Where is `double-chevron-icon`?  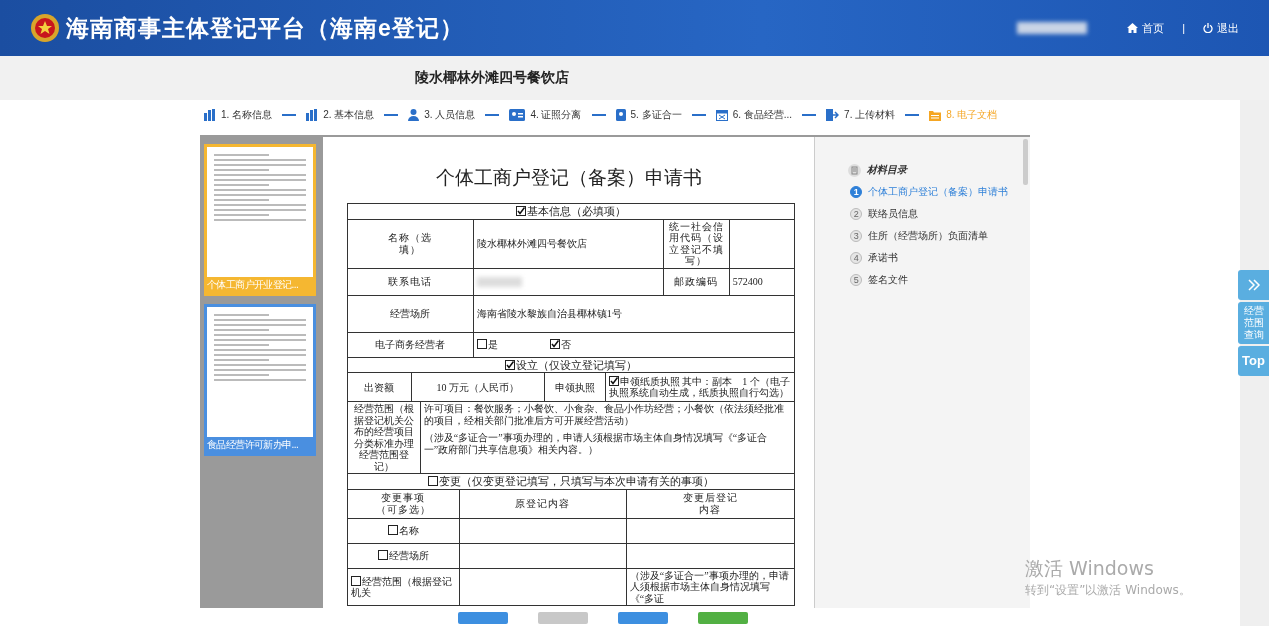 double-chevron-icon is located at coordinates (1253, 285).